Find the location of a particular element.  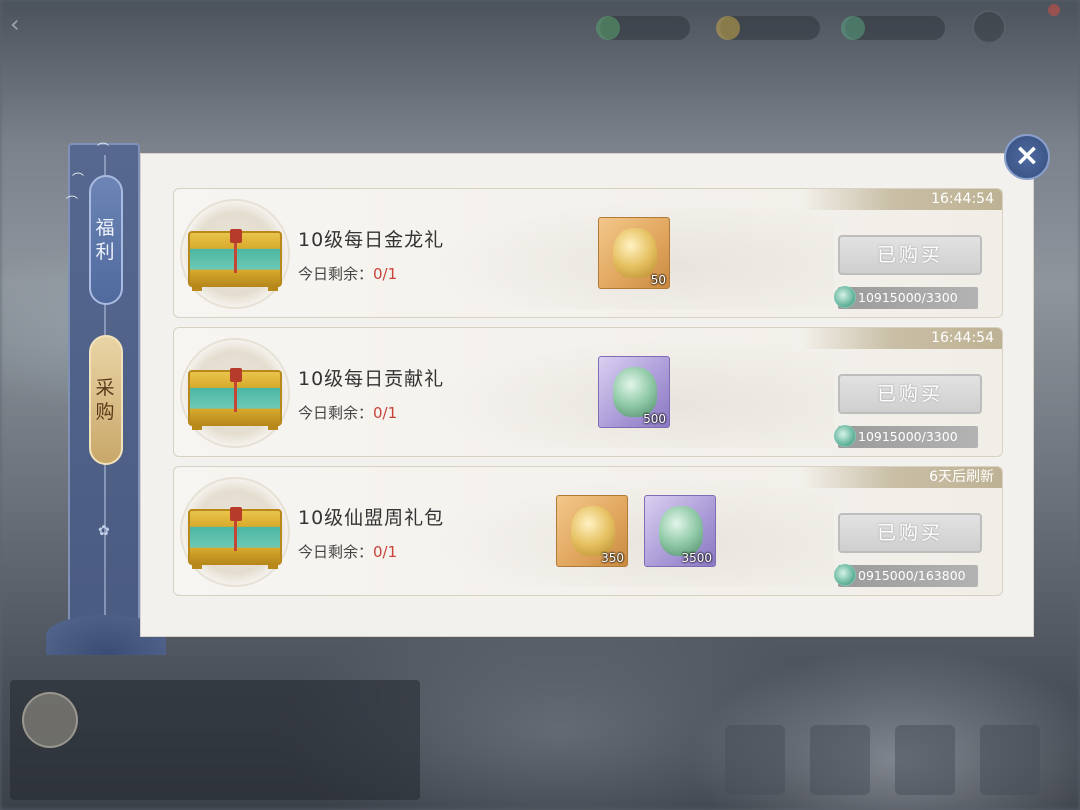

price-value: 0915000/163800 is located at coordinates (912, 575).